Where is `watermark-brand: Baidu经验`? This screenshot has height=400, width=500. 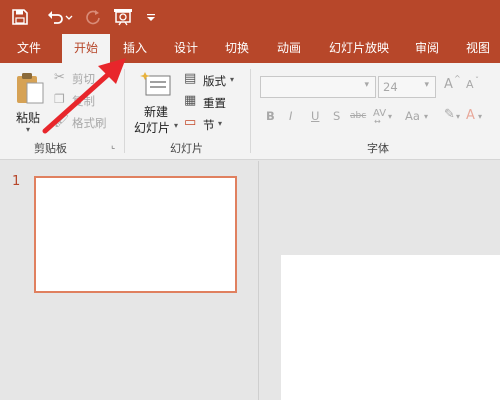
watermark-brand: Baidu经验 is located at coordinates (412, 366).